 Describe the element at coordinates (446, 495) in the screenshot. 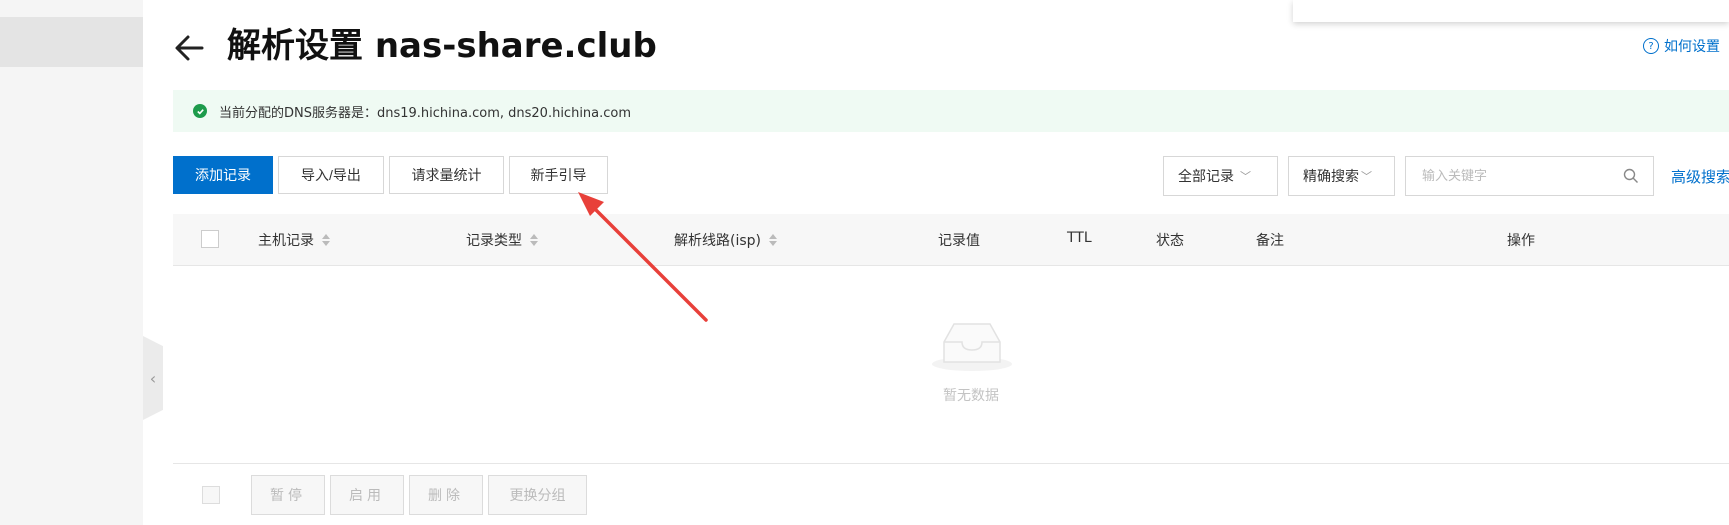

I see `delete-button: 删除` at that location.